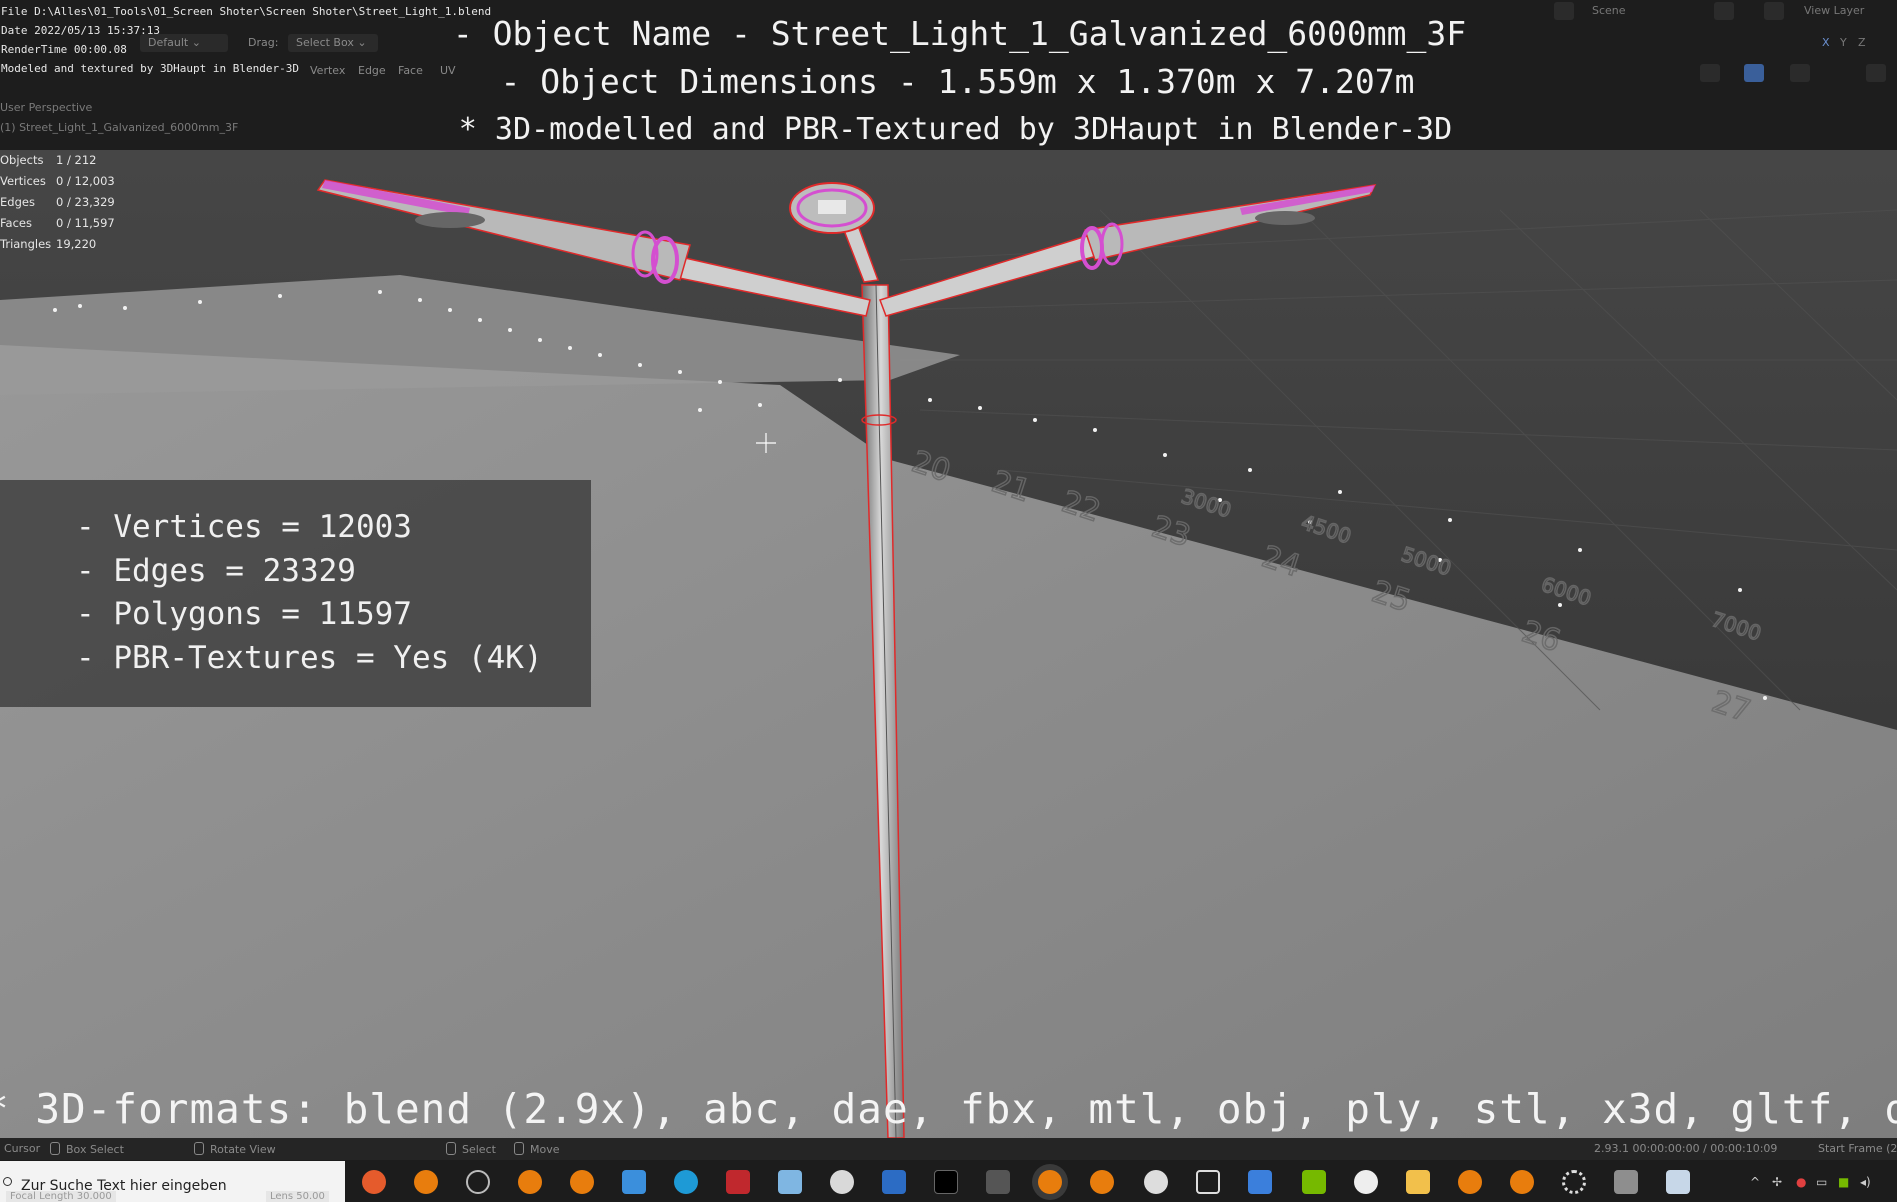  I want to click on screenshot-icon, so click(1678, 1182).